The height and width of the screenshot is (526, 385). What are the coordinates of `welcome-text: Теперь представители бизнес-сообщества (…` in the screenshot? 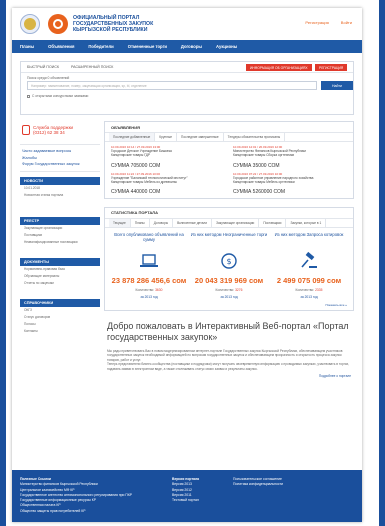 It's located at (228, 366).